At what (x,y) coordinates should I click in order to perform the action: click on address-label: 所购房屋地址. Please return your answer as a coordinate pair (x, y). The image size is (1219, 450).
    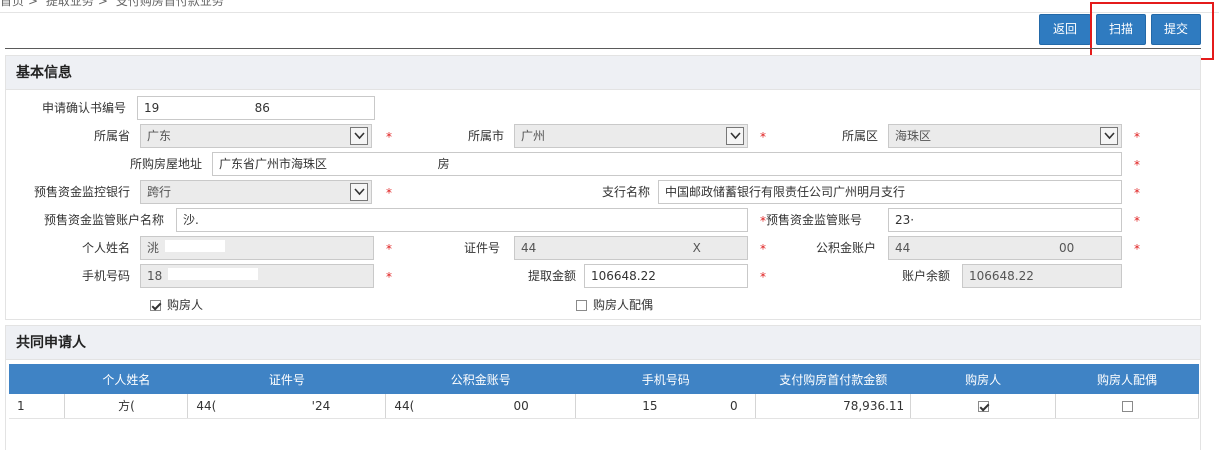
    Looking at the image, I should click on (165, 164).